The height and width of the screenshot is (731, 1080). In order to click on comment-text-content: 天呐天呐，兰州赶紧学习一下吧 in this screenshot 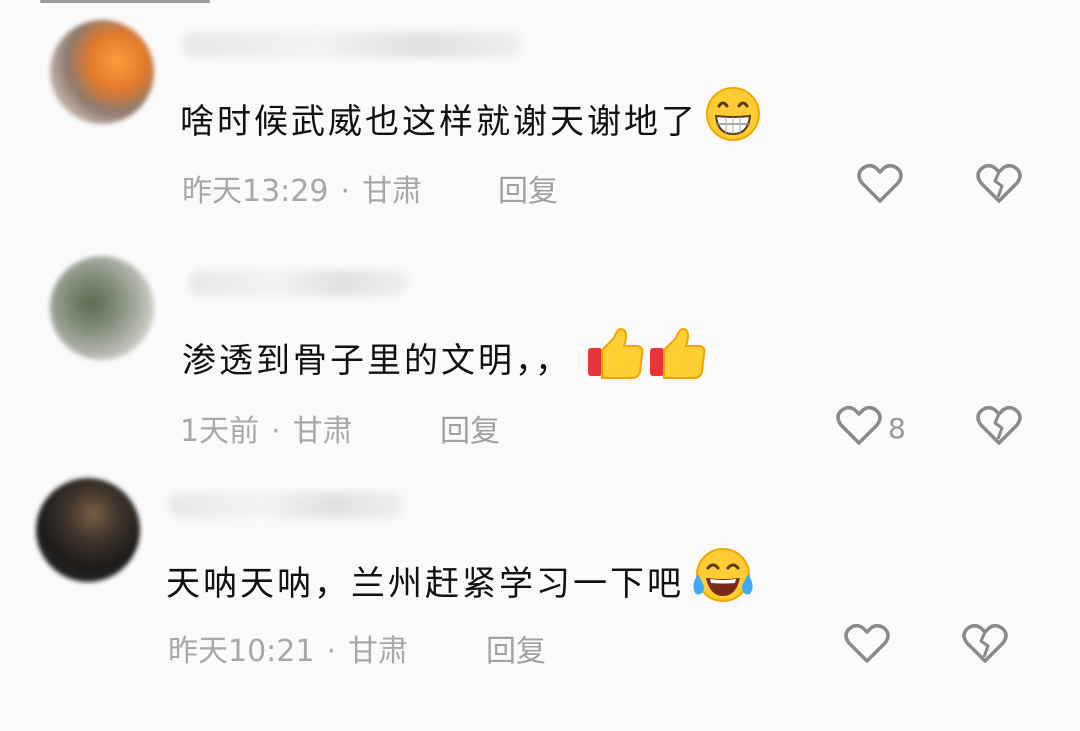, I will do `click(425, 584)`.